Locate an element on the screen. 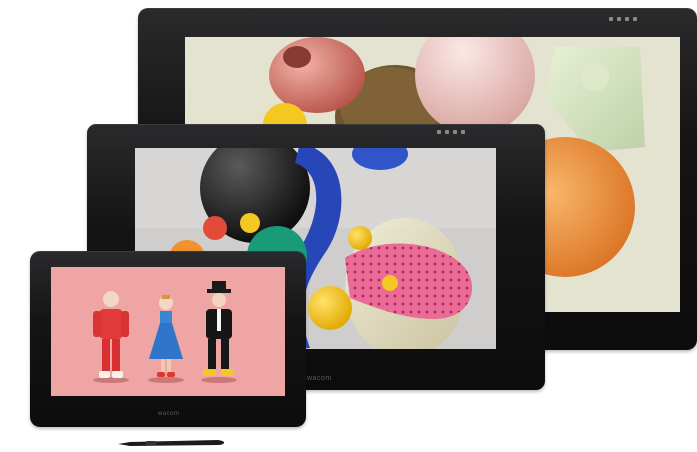 This screenshot has height=452, width=697. brand-wordmark-medium: wacom is located at coordinates (319, 378).